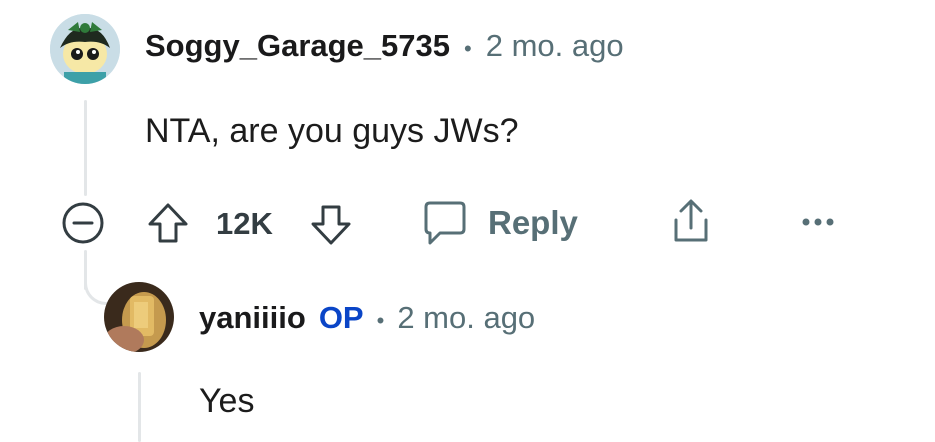  I want to click on arrow-down-icon, so click(331, 225).